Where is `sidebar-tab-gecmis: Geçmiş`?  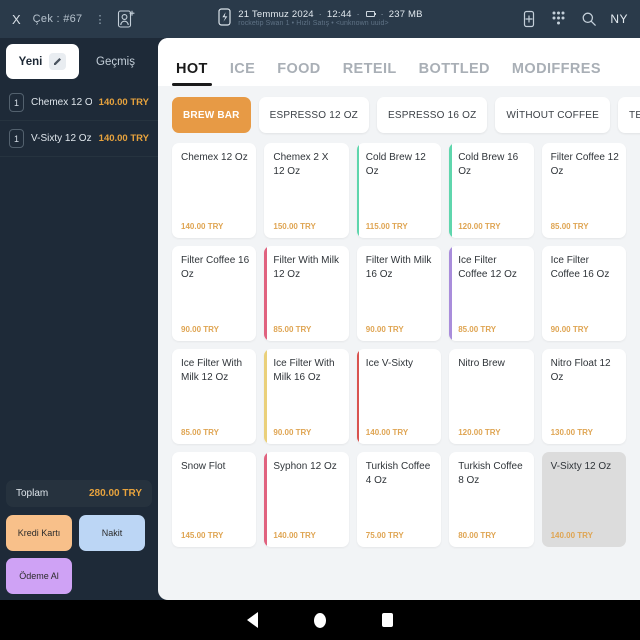 sidebar-tab-gecmis: Geçmiş is located at coordinates (115, 61).